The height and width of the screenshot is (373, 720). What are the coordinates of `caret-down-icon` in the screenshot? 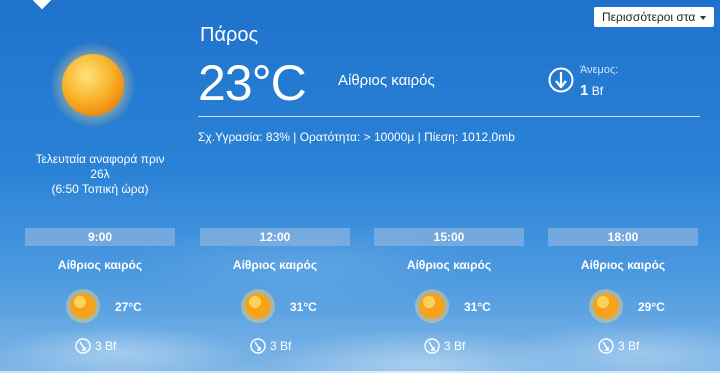 It's located at (703, 17).